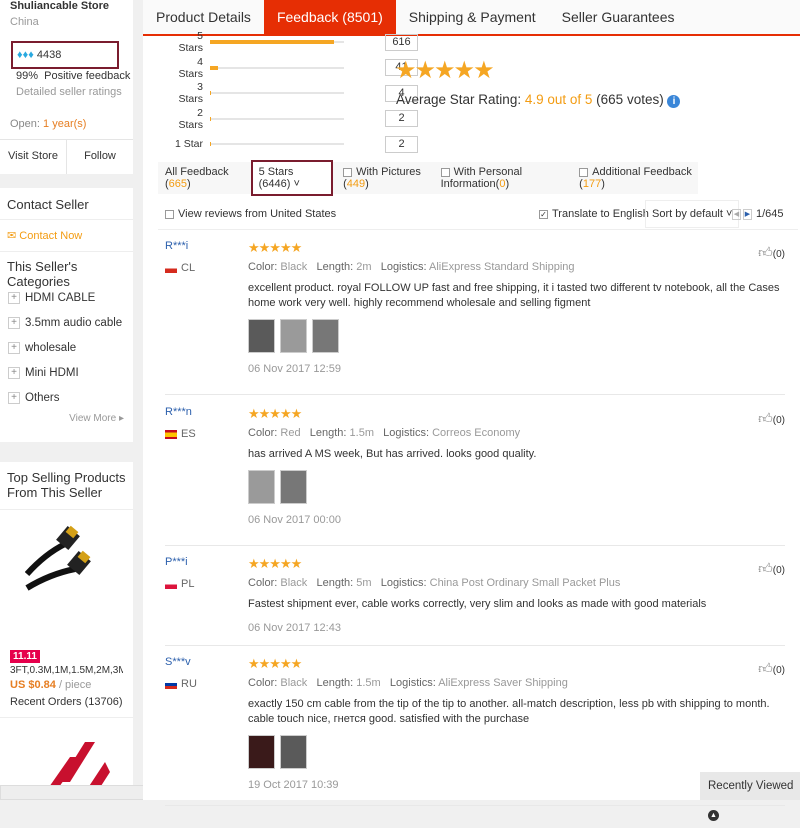 Image resolution: width=800 pixels, height=828 pixels. I want to click on category-item: + wholesale, so click(66, 347).